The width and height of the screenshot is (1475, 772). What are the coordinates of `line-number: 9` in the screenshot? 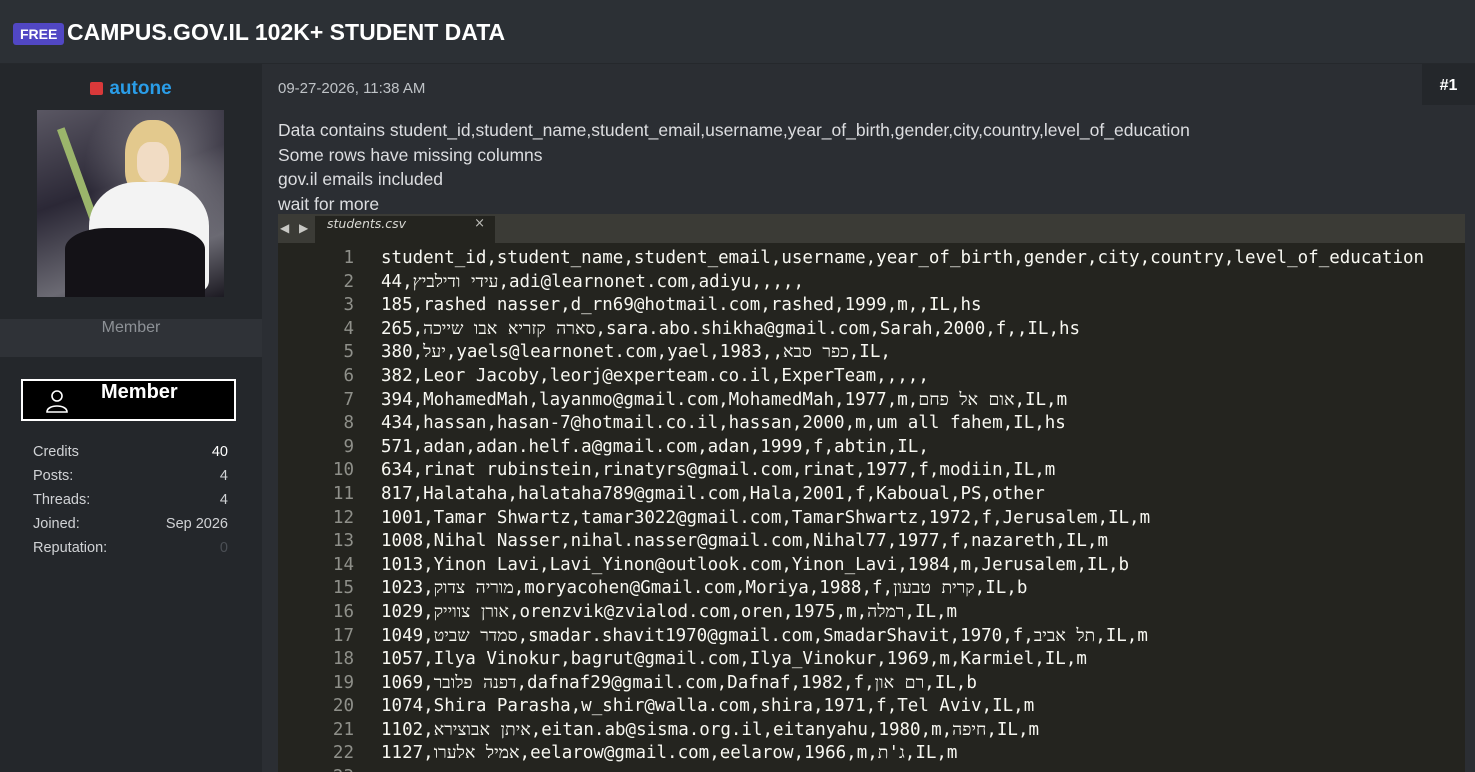 It's located at (348, 446).